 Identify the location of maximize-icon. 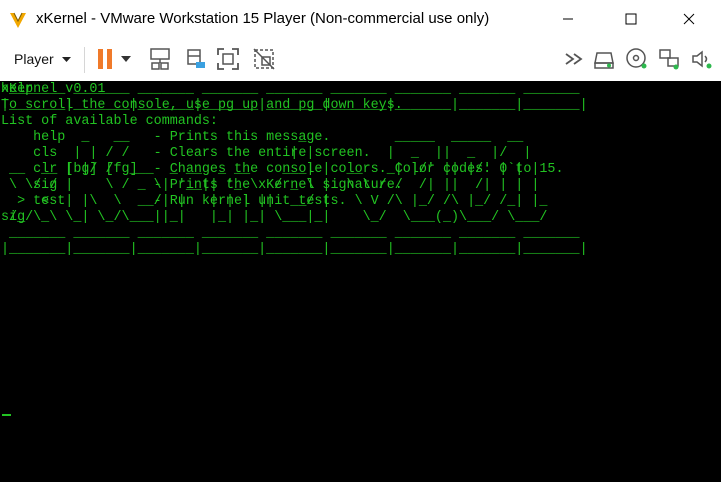
(631, 19).